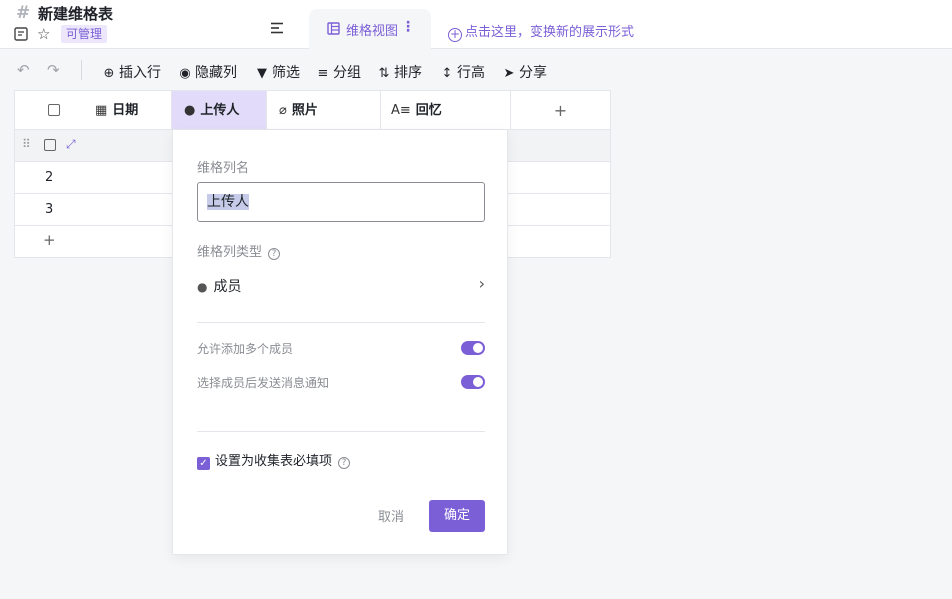 The image size is (952, 599). What do you see at coordinates (347, 73) in the screenshot?
I see `group-label: 分组` at bounding box center [347, 73].